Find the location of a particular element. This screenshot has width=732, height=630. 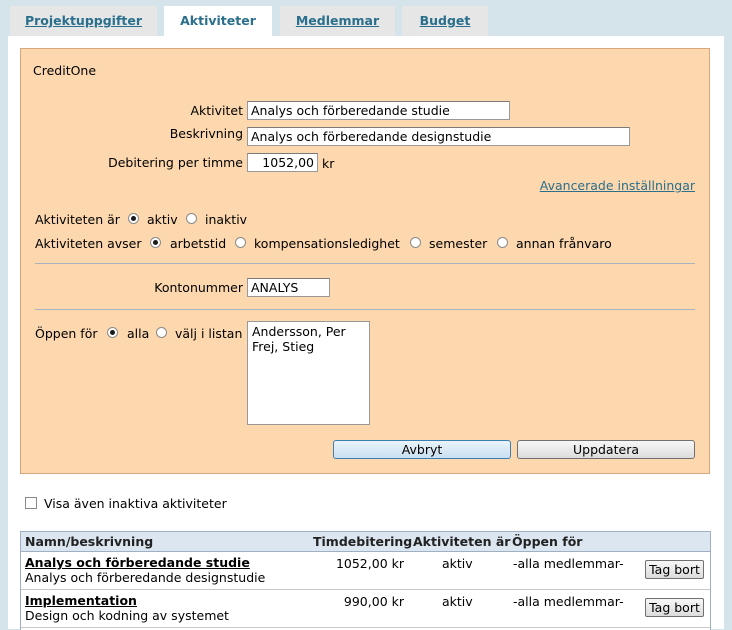

status-aktiv-label: aktiv is located at coordinates (162, 219).